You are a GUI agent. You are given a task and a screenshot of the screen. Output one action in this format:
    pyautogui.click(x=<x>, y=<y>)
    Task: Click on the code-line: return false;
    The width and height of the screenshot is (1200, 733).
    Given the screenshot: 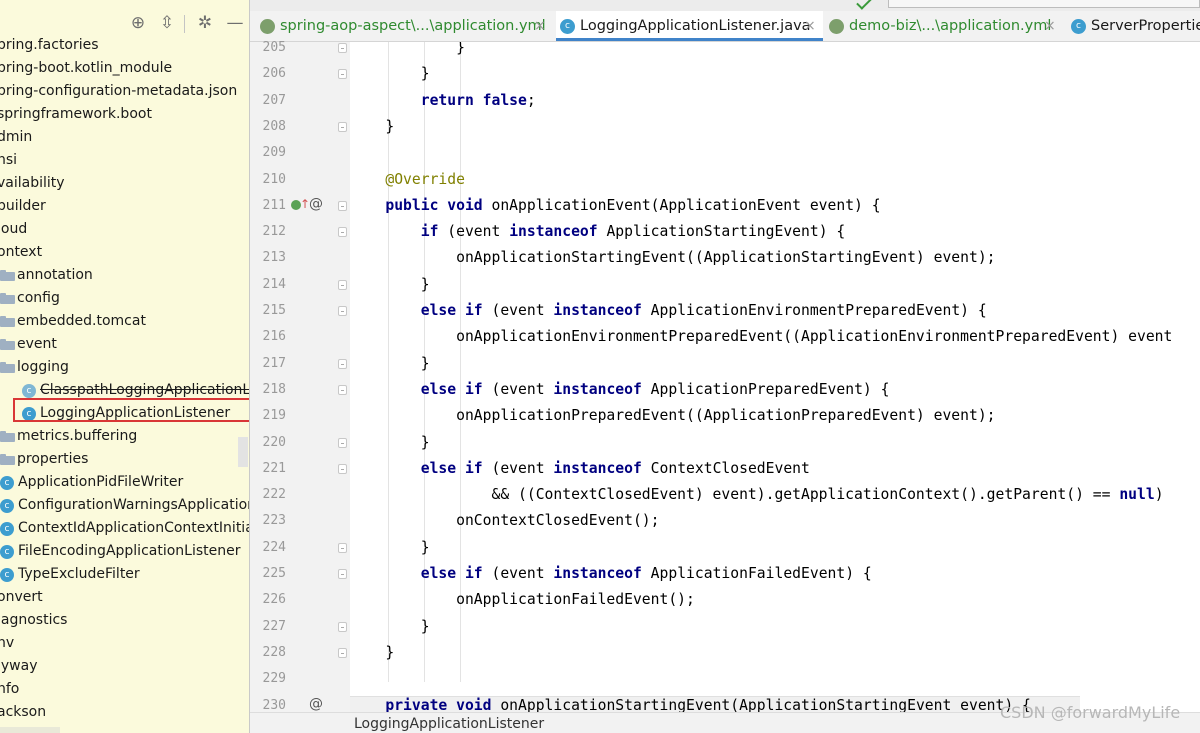 What is the action you would take?
    pyautogui.click(x=443, y=101)
    